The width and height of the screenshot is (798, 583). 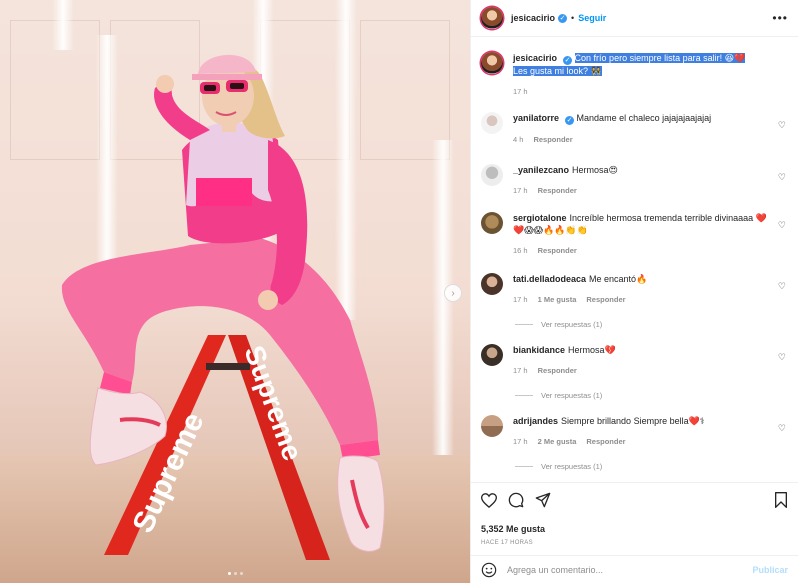 I want to click on post-actions: 5,352 Me gusta HACE 17 HORAS, so click(x=634, y=514).